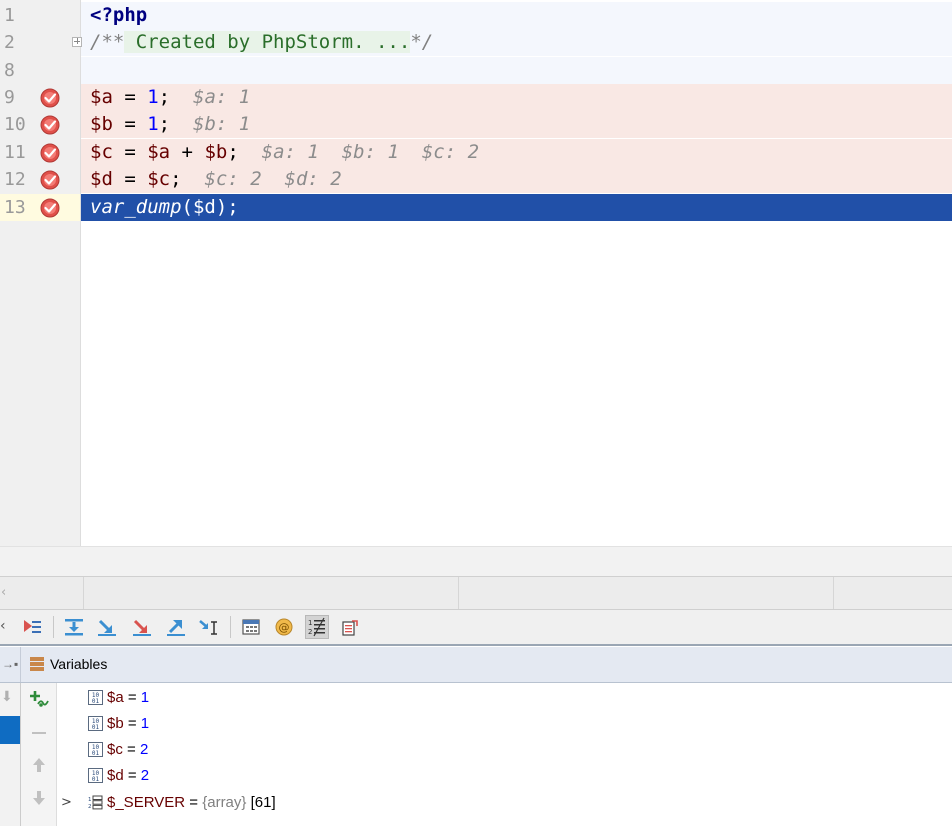  What do you see at coordinates (3, 626) in the screenshot?
I see `collapse-left-icon: ‹` at bounding box center [3, 626].